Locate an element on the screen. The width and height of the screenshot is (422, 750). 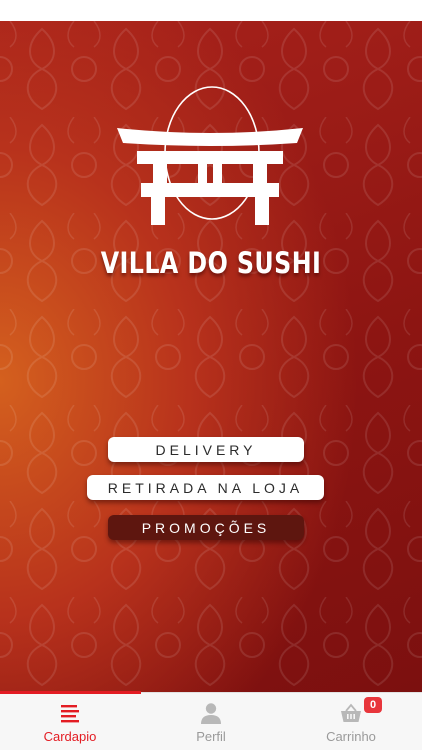
tab-label: Perfil is located at coordinates (211, 736).